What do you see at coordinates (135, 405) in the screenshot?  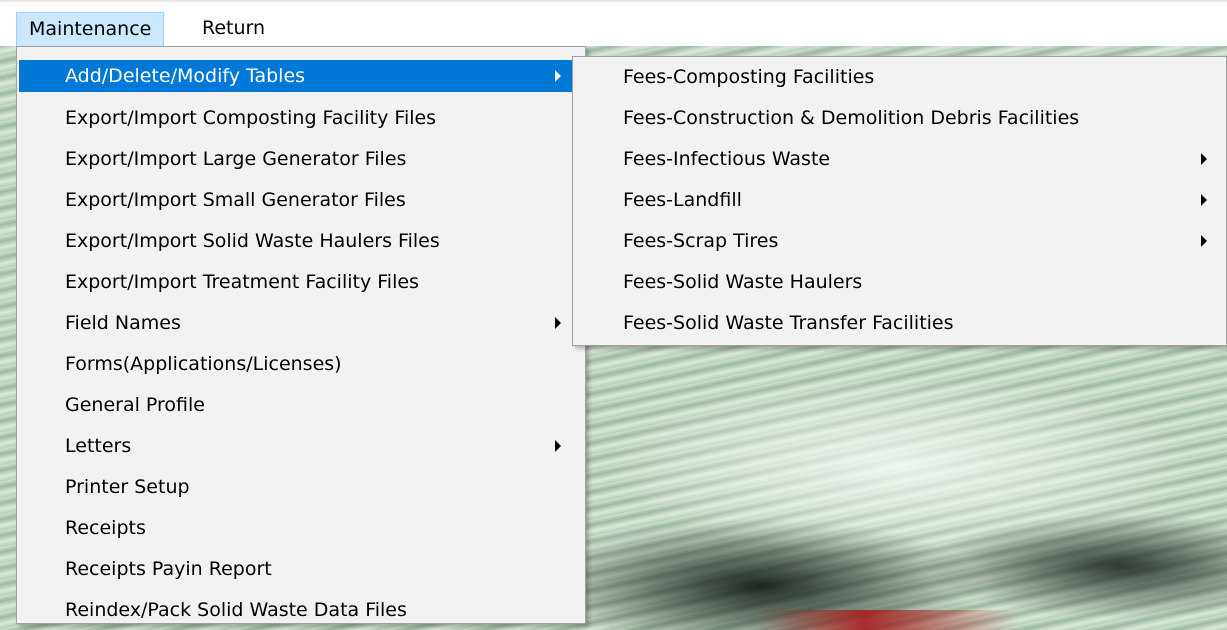 I see `menu-item-label: General Profile` at bounding box center [135, 405].